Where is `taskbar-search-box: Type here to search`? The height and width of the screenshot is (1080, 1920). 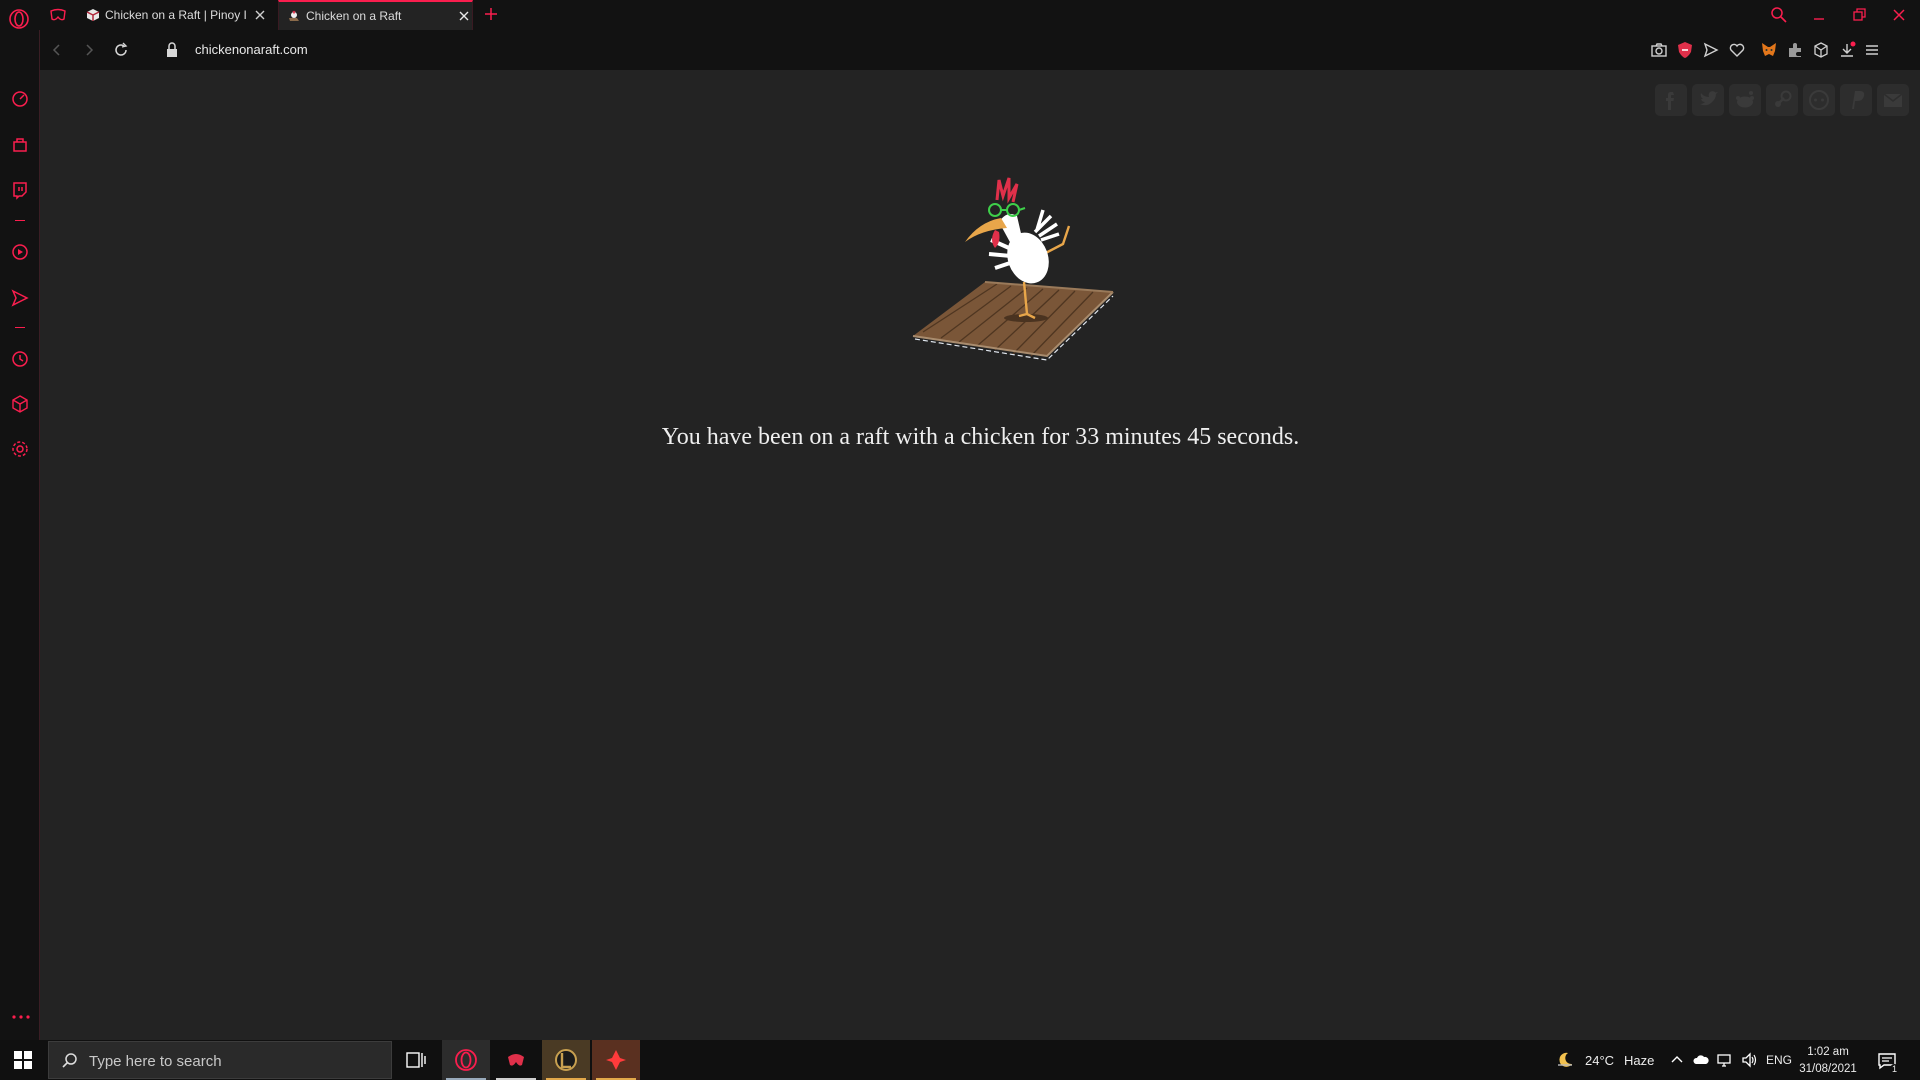
taskbar-search-box: Type here to search is located at coordinates (220, 1060).